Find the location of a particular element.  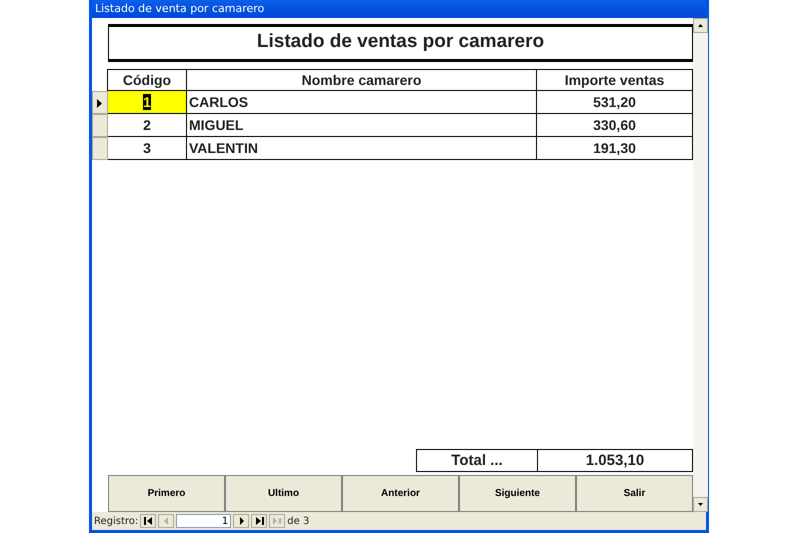

record-selector is located at coordinates (100, 102).